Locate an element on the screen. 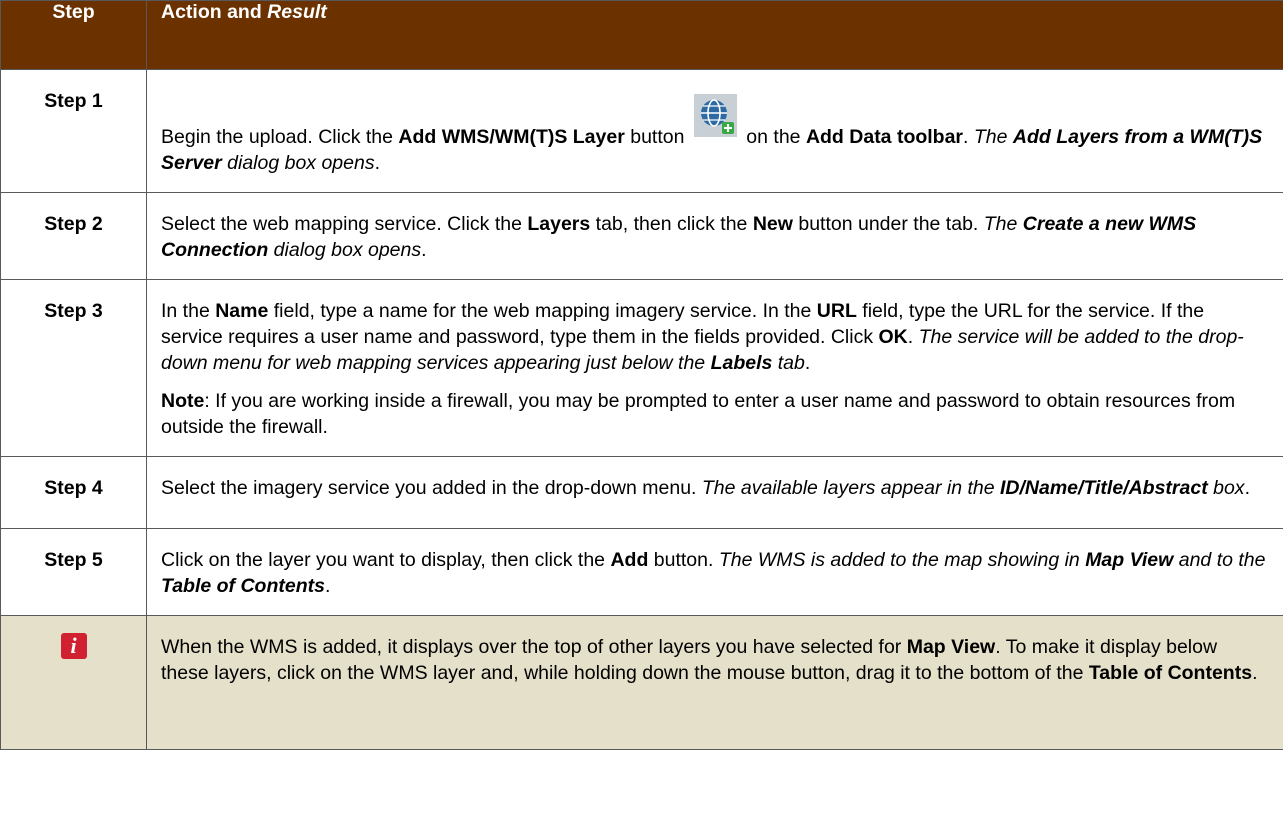  text-run: on the is located at coordinates (773, 137).